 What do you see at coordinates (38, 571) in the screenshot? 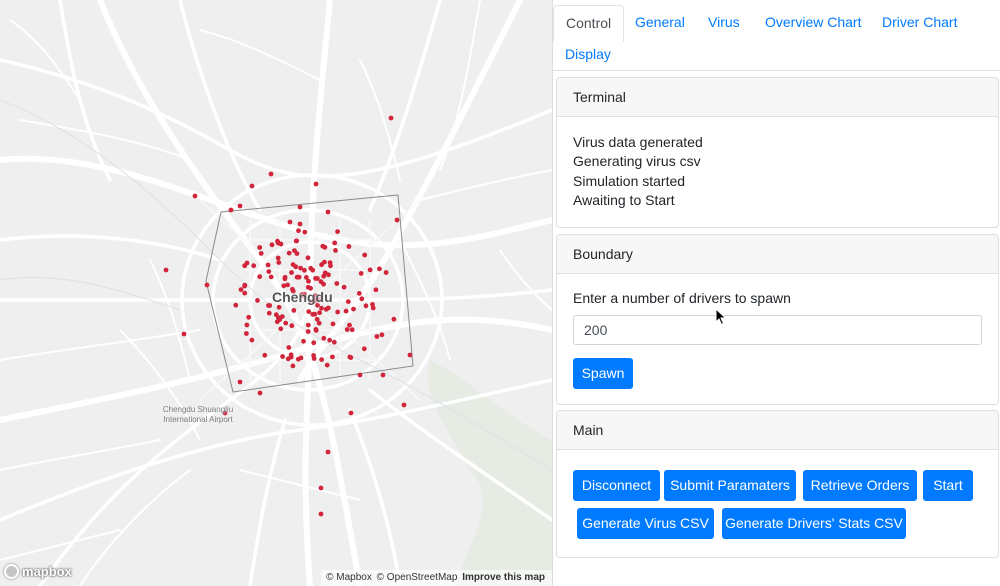
I see `mapbox-logo: mapbox` at bounding box center [38, 571].